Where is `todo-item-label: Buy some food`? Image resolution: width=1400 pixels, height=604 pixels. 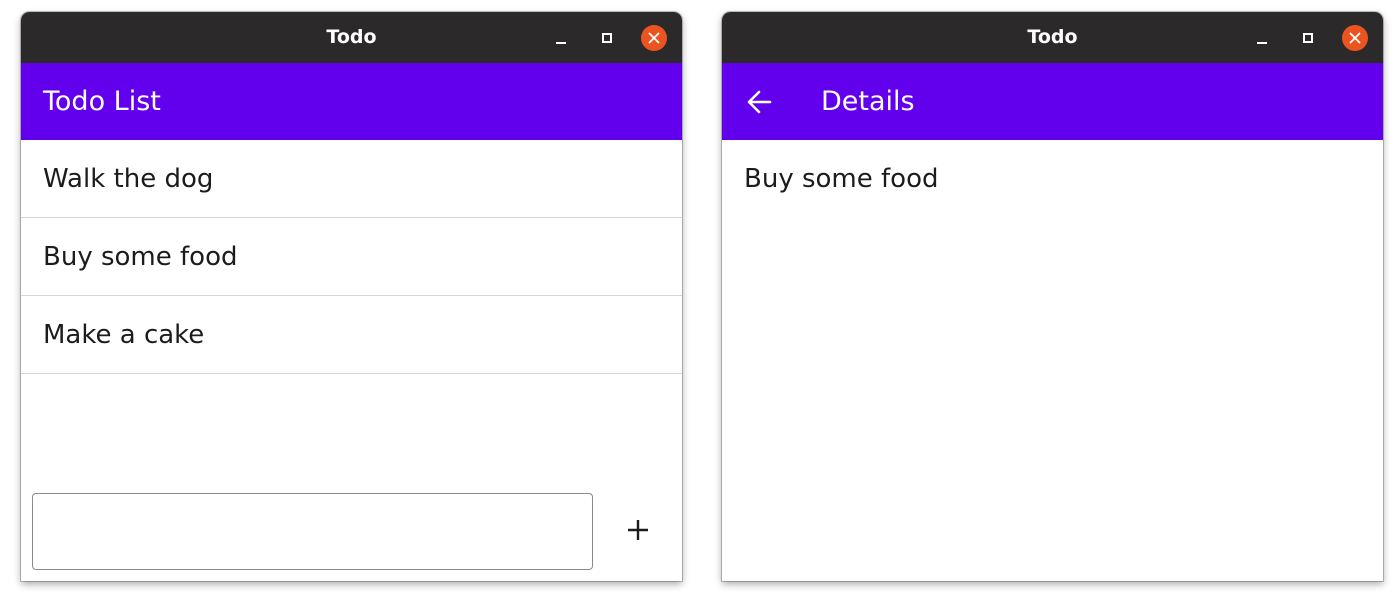 todo-item-label: Buy some food is located at coordinates (140, 256).